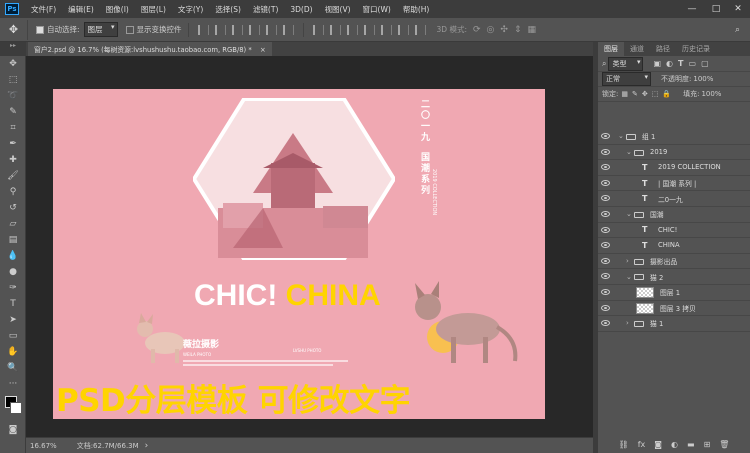 This screenshot has width=750, height=453. Describe the element at coordinates (692, 9) in the screenshot. I see `minimize-button: —` at that location.